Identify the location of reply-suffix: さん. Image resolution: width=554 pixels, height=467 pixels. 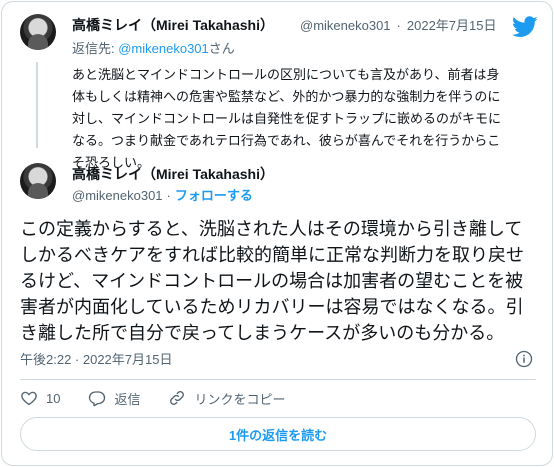
(221, 48).